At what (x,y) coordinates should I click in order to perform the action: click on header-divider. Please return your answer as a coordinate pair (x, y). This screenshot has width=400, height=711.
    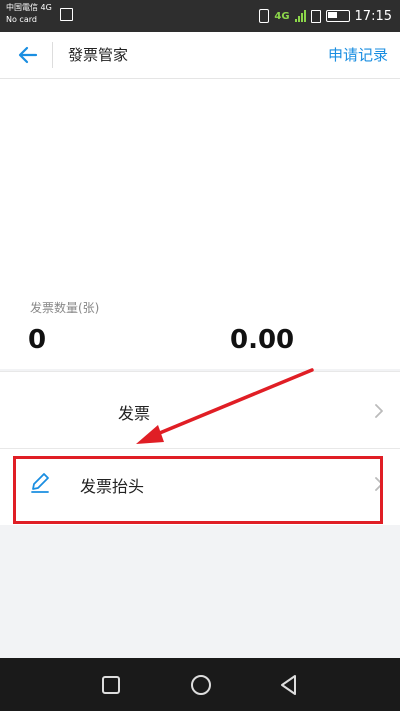
    Looking at the image, I should click on (52, 55).